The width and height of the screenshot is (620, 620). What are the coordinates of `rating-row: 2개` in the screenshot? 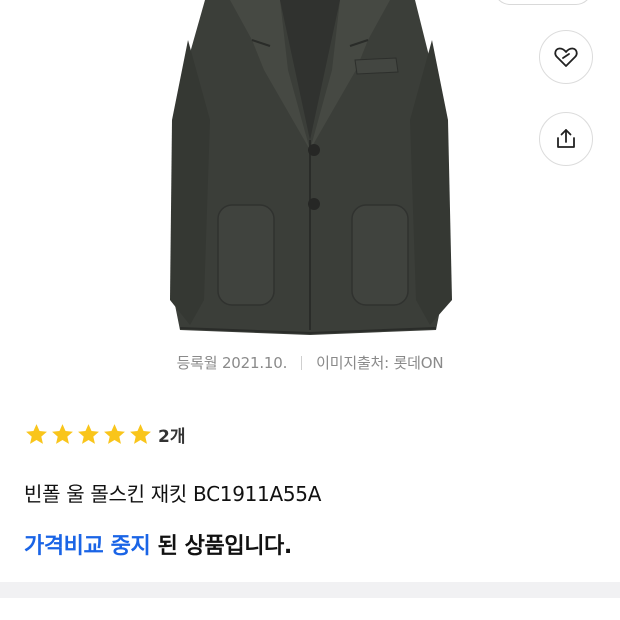 It's located at (104, 434).